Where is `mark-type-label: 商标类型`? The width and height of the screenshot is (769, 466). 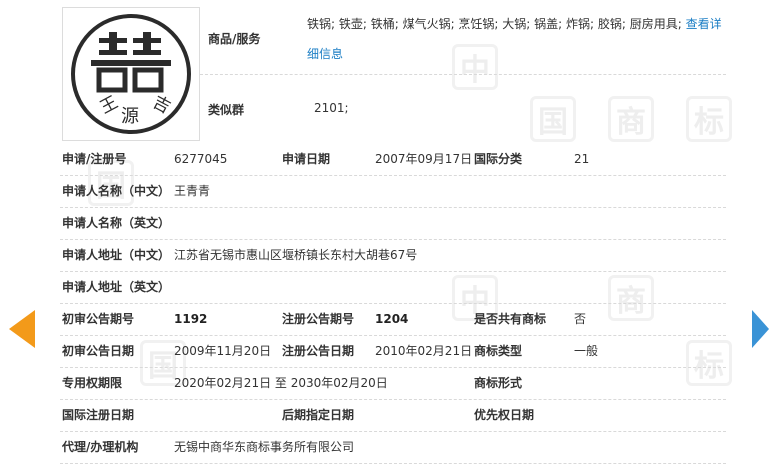 mark-type-label: 商标类型 is located at coordinates (498, 351).